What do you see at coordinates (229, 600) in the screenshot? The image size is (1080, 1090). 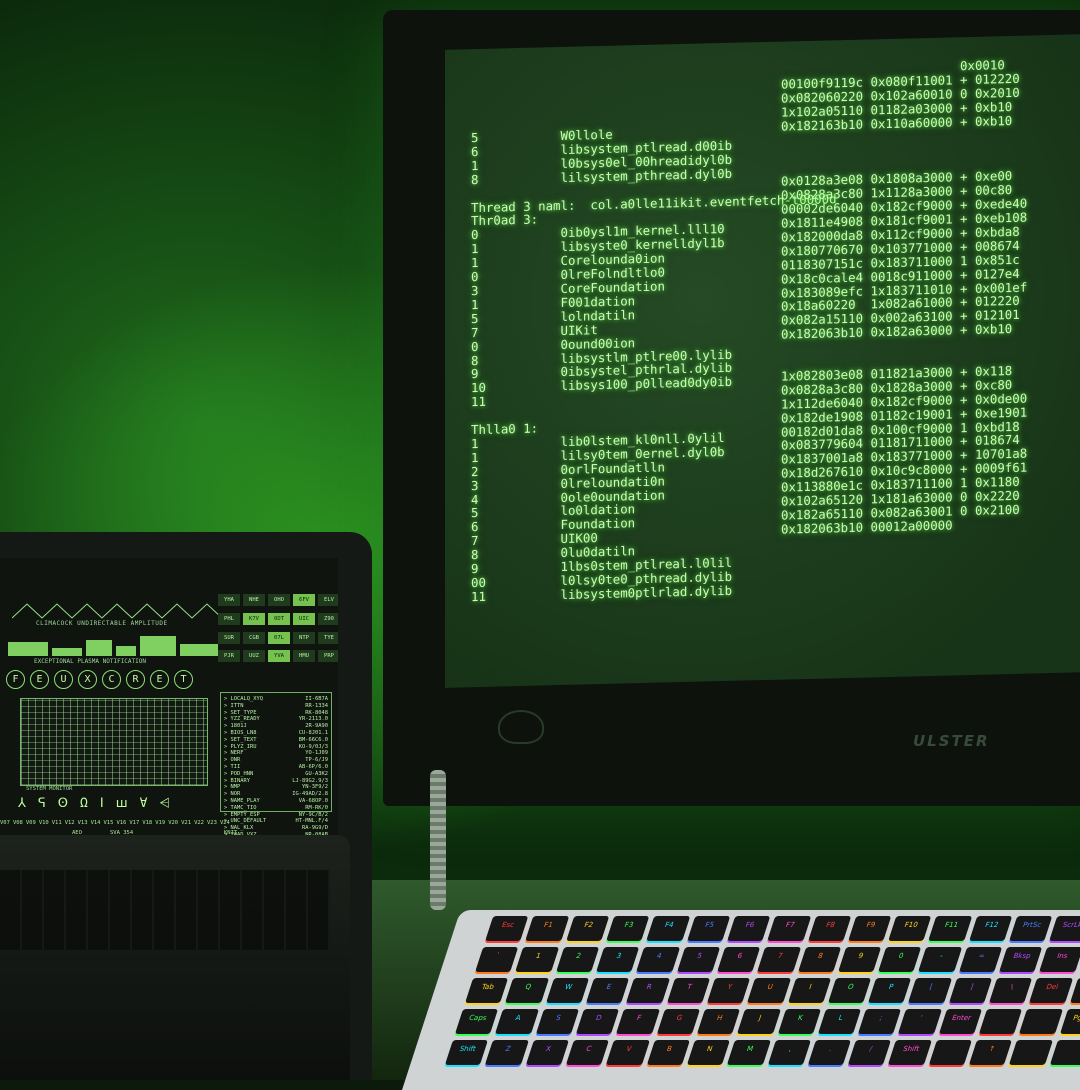 I see `grid-cell: YHA` at bounding box center [229, 600].